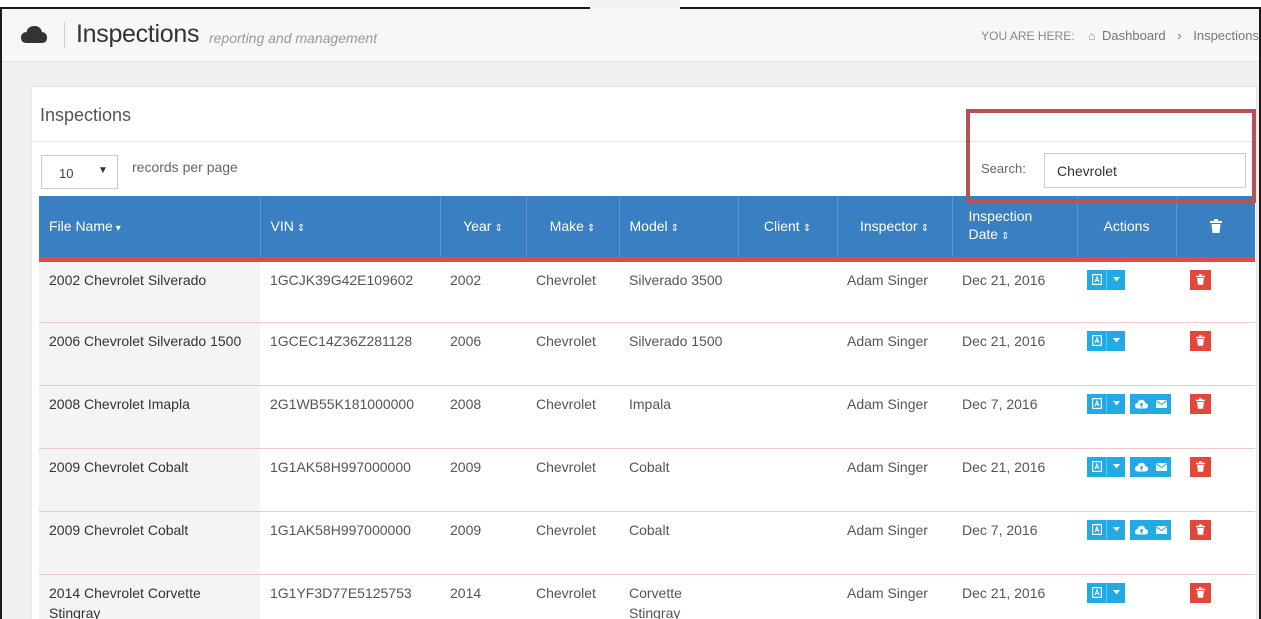 The image size is (1261, 619). I want to click on cell-year: 2014, so click(483, 596).